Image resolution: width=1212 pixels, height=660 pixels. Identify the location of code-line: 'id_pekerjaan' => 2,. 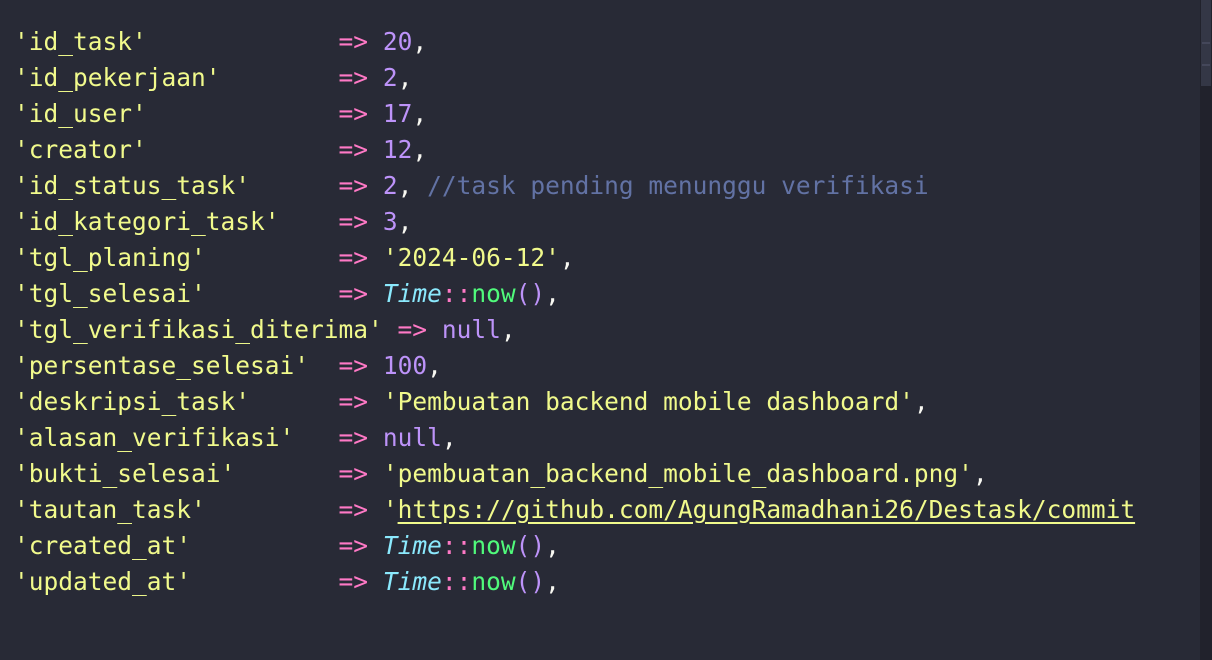
(574, 78).